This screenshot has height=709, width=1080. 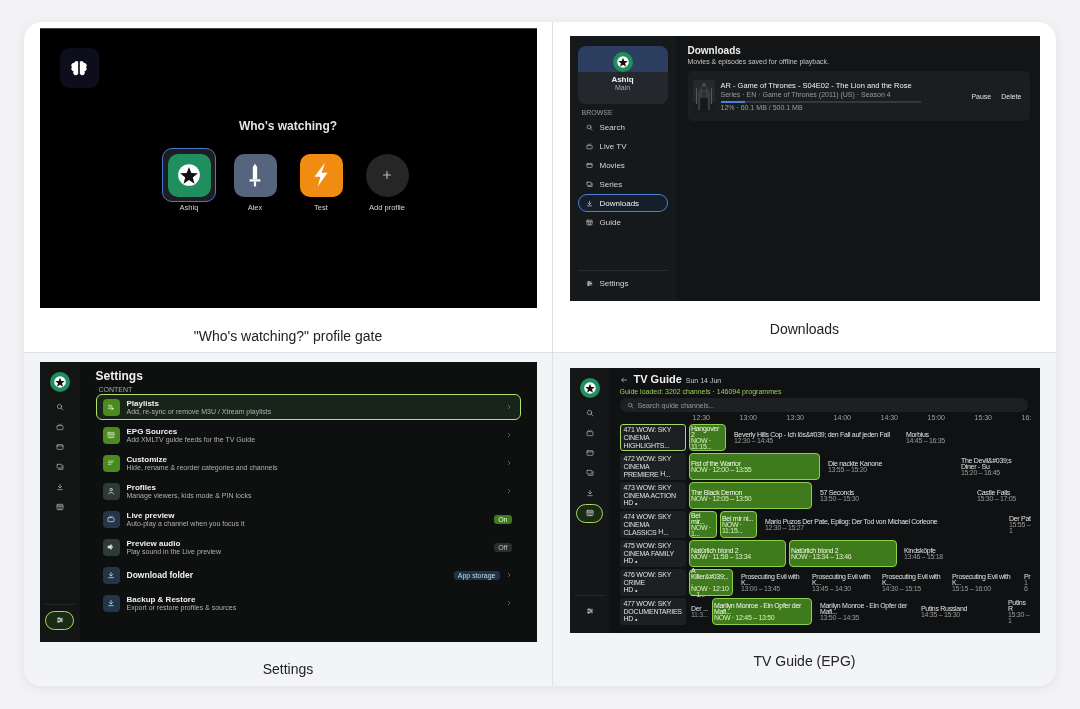 What do you see at coordinates (152, 431) in the screenshot?
I see `row-title: EPG Sources` at bounding box center [152, 431].